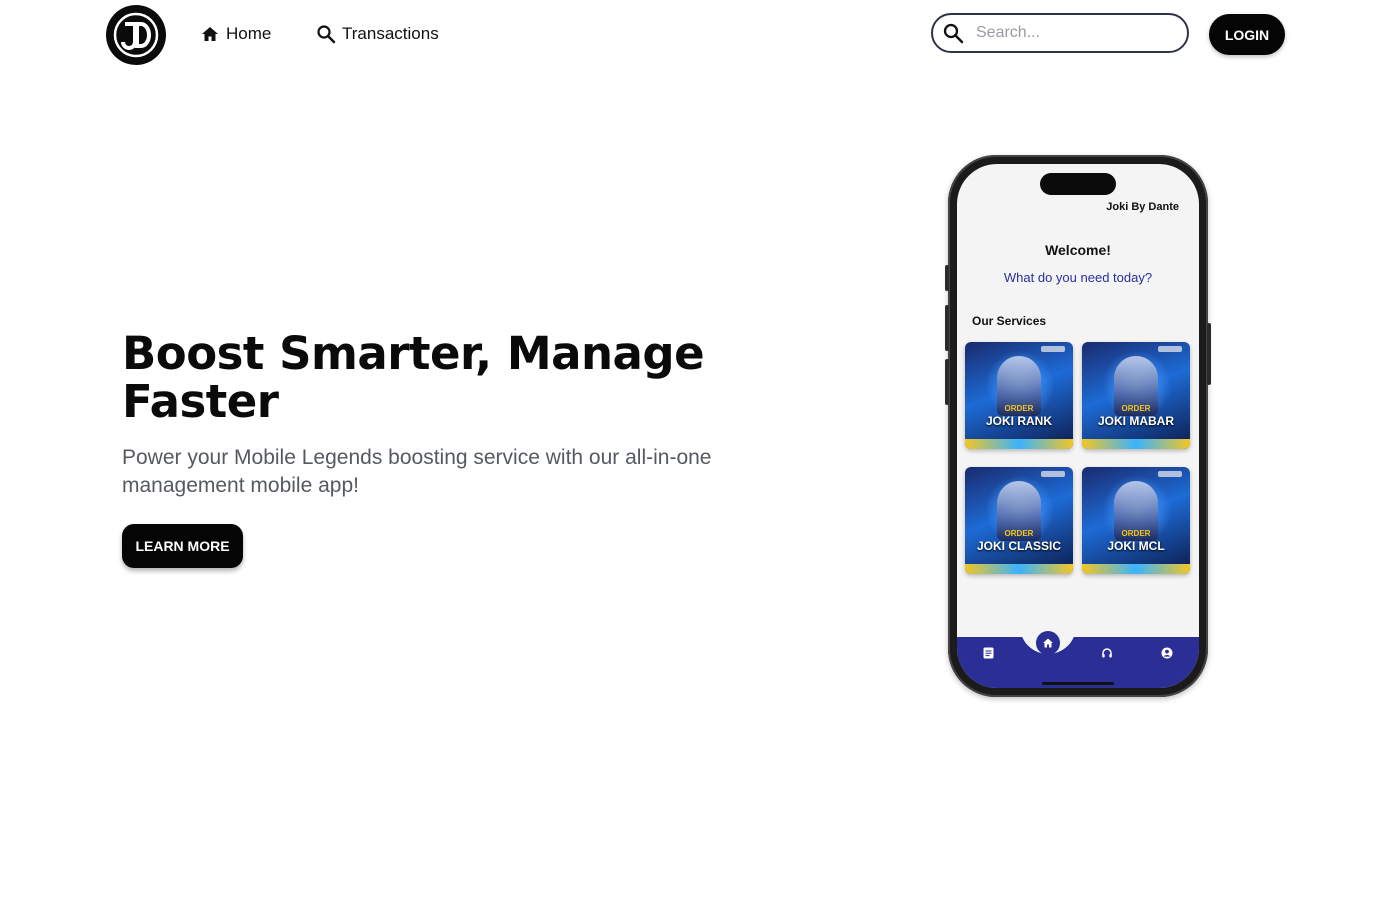  Describe the element at coordinates (1136, 546) in the screenshot. I see `service-name: JOKI MCL` at that location.